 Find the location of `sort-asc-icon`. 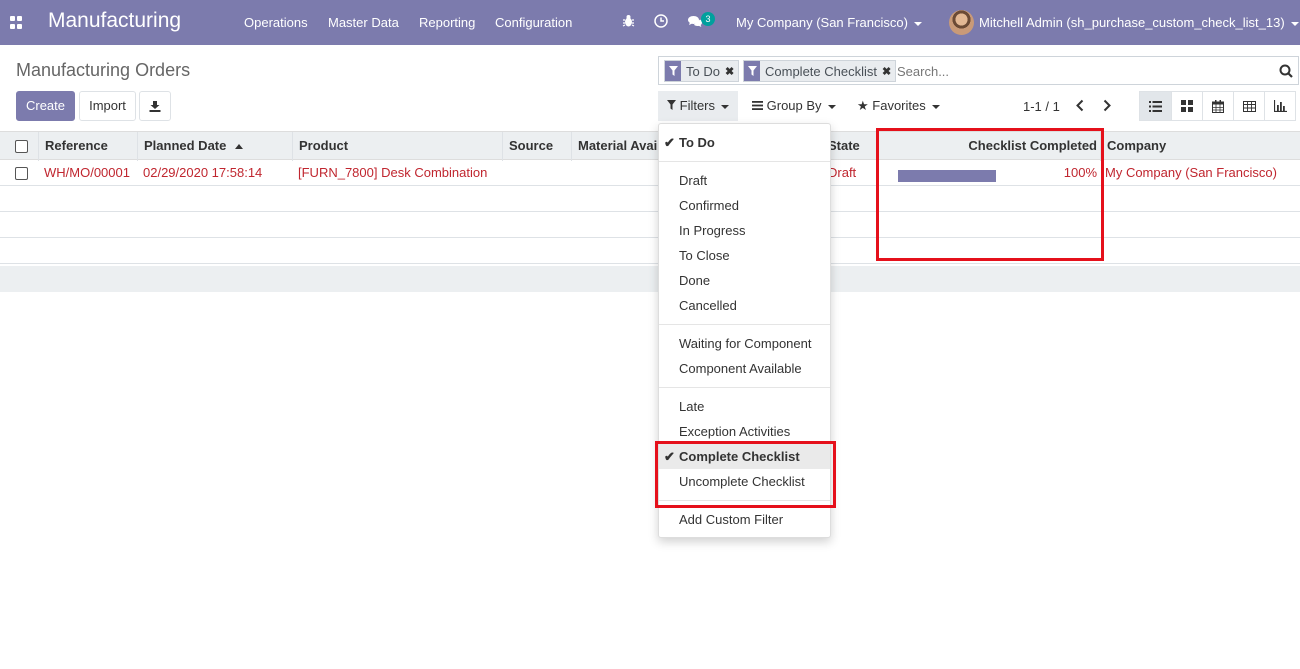

sort-asc-icon is located at coordinates (238, 147).